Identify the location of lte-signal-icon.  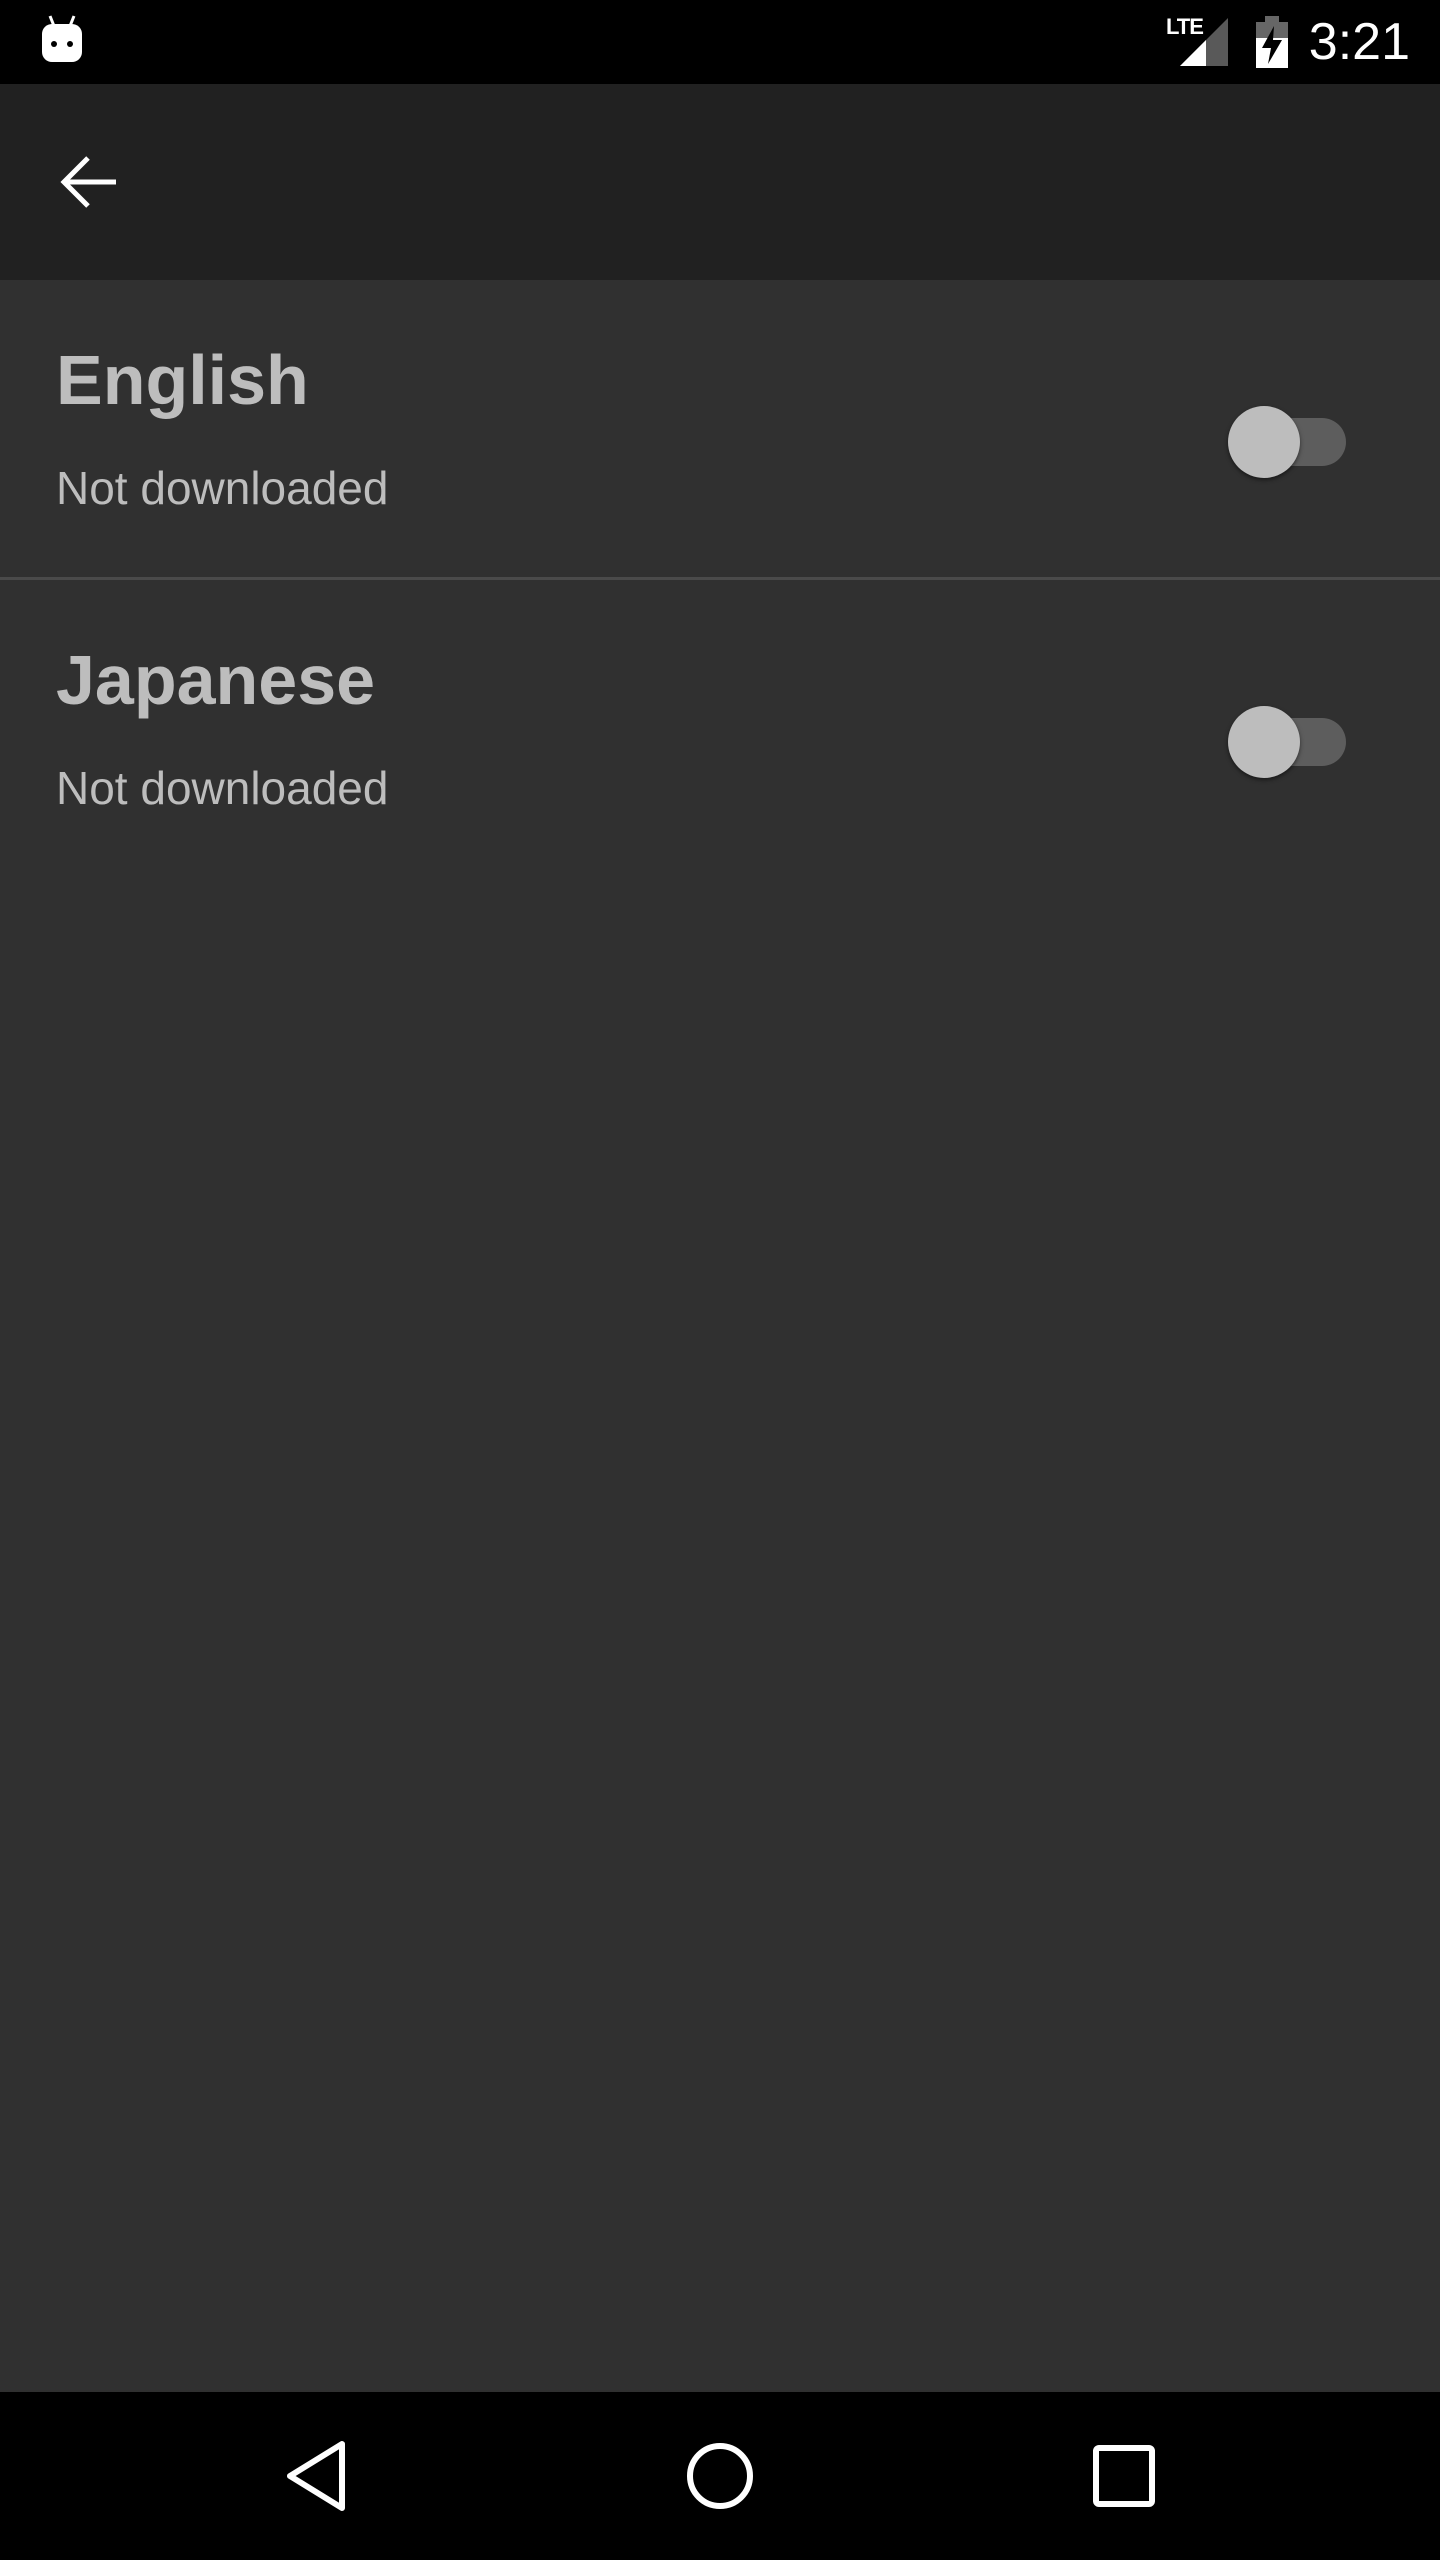
(1204, 42).